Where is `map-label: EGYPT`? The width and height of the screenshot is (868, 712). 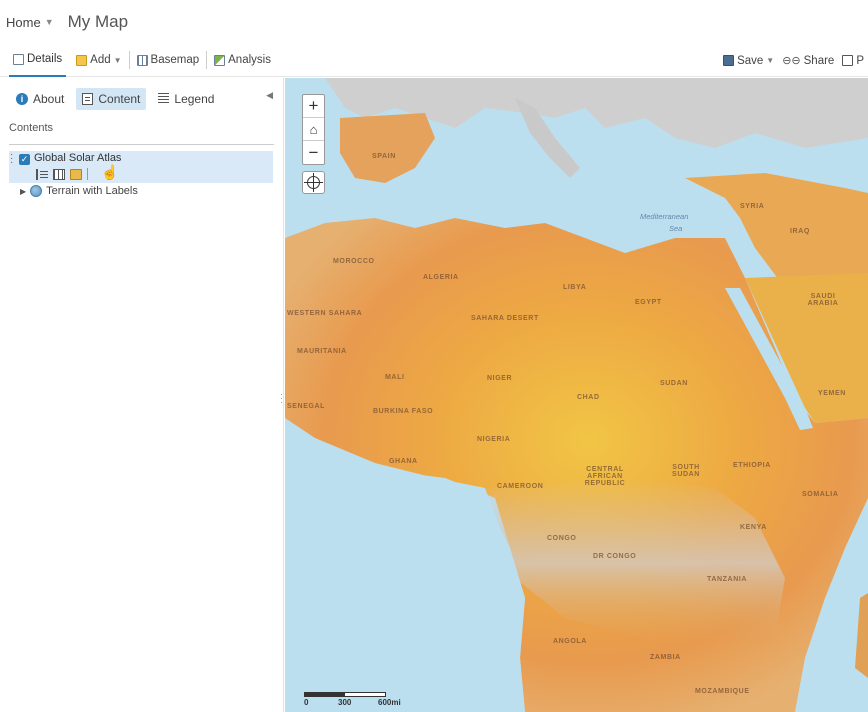 map-label: EGYPT is located at coordinates (648, 302).